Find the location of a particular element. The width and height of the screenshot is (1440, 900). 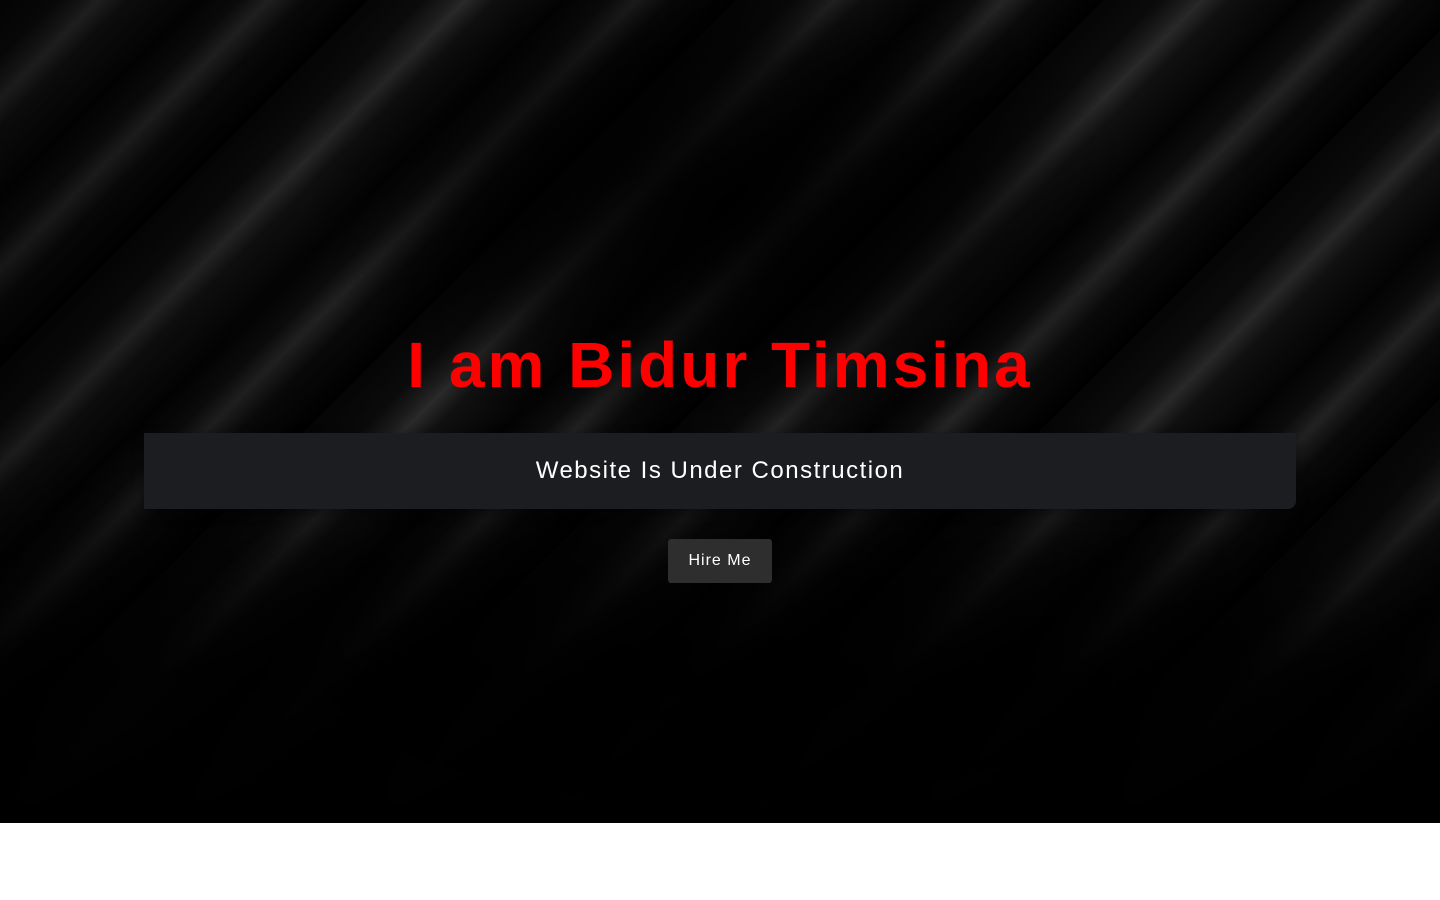

subtitle-banner: Website Is Under Construction is located at coordinates (720, 471).